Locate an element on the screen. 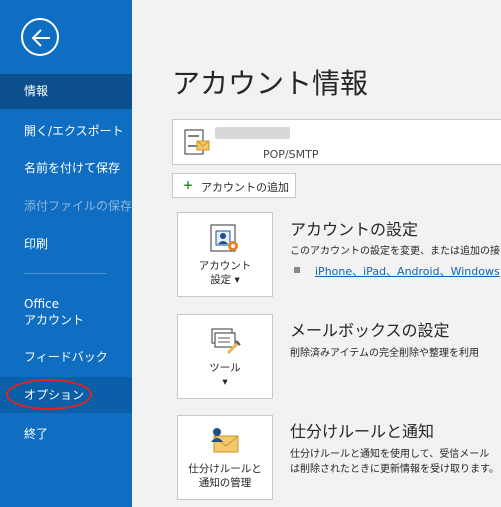 The width and height of the screenshot is (501, 507). bullet-icon is located at coordinates (297, 270).